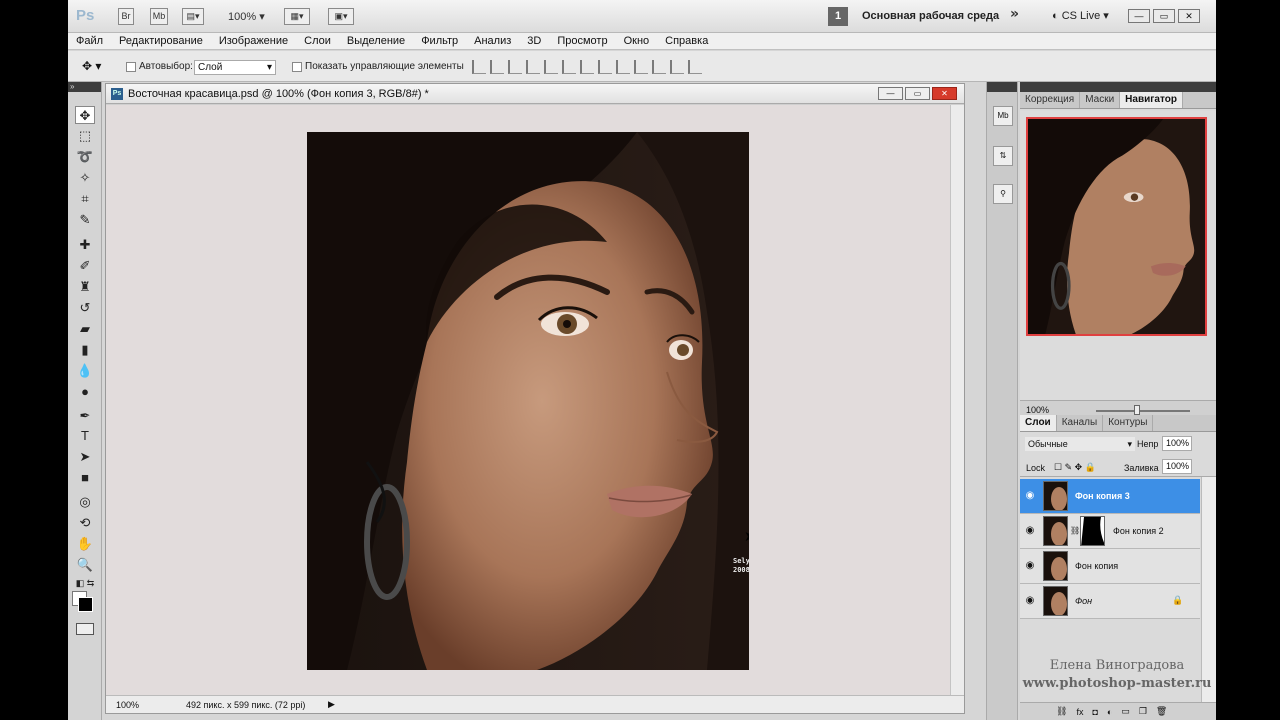  What do you see at coordinates (126, 16) in the screenshot?
I see `bridge-button: Br` at bounding box center [126, 16].